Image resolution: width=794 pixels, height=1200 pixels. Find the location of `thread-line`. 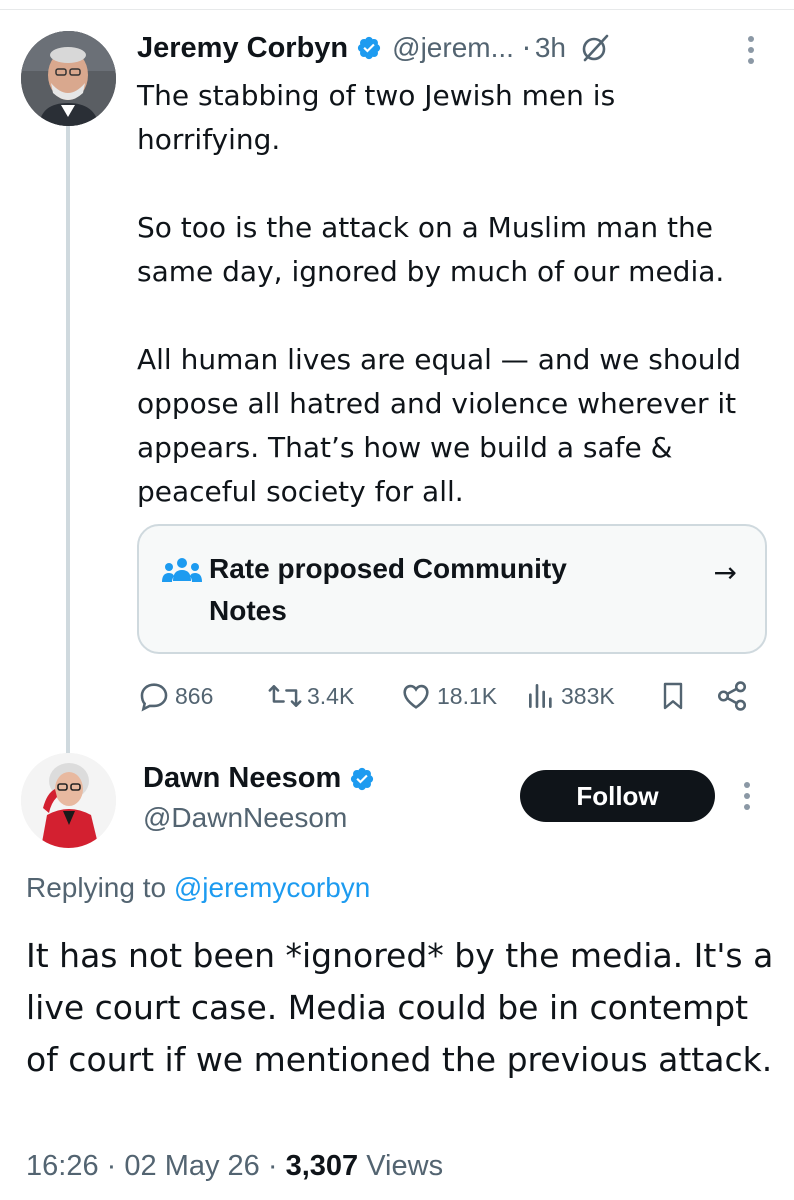

thread-line is located at coordinates (68, 437).